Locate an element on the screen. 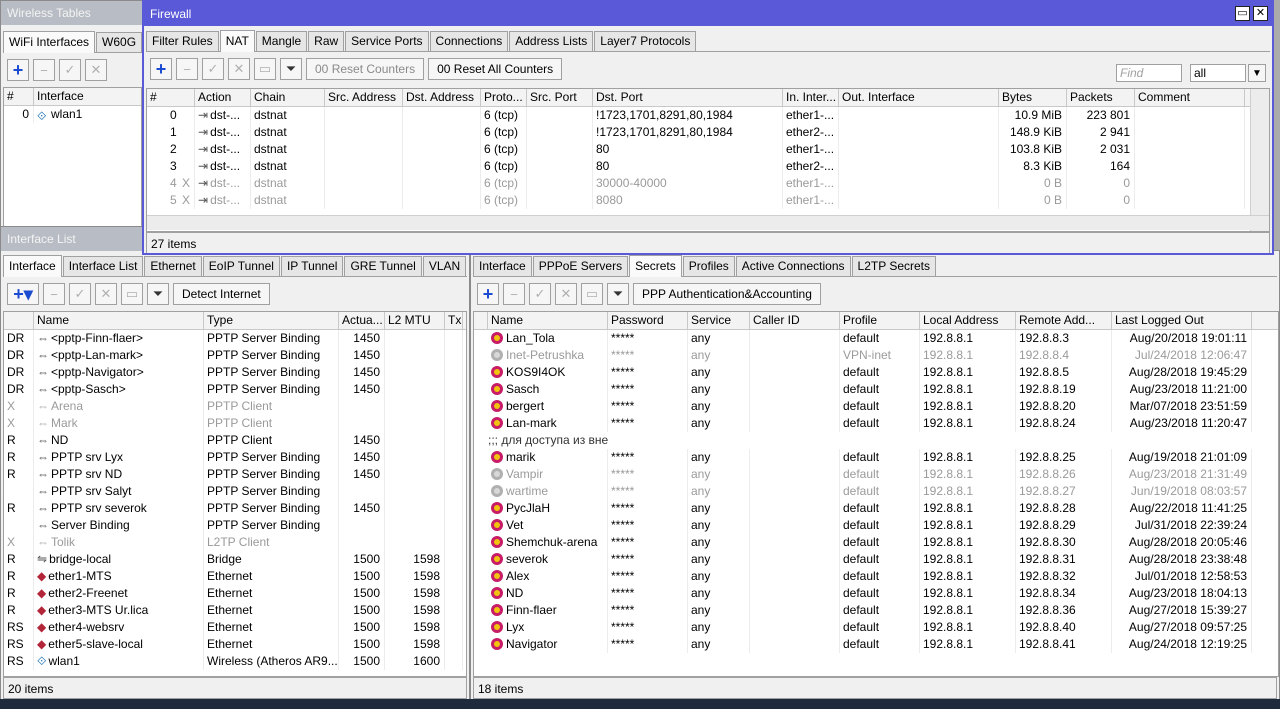 The image size is (1280, 709). col-header-dst-port: Dst. Port is located at coordinates (688, 97).